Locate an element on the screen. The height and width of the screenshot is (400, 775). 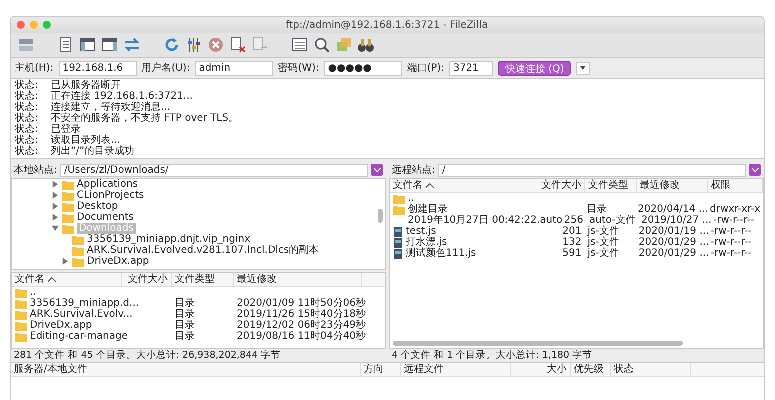
tree-item: DriveDx.app is located at coordinates (118, 261).